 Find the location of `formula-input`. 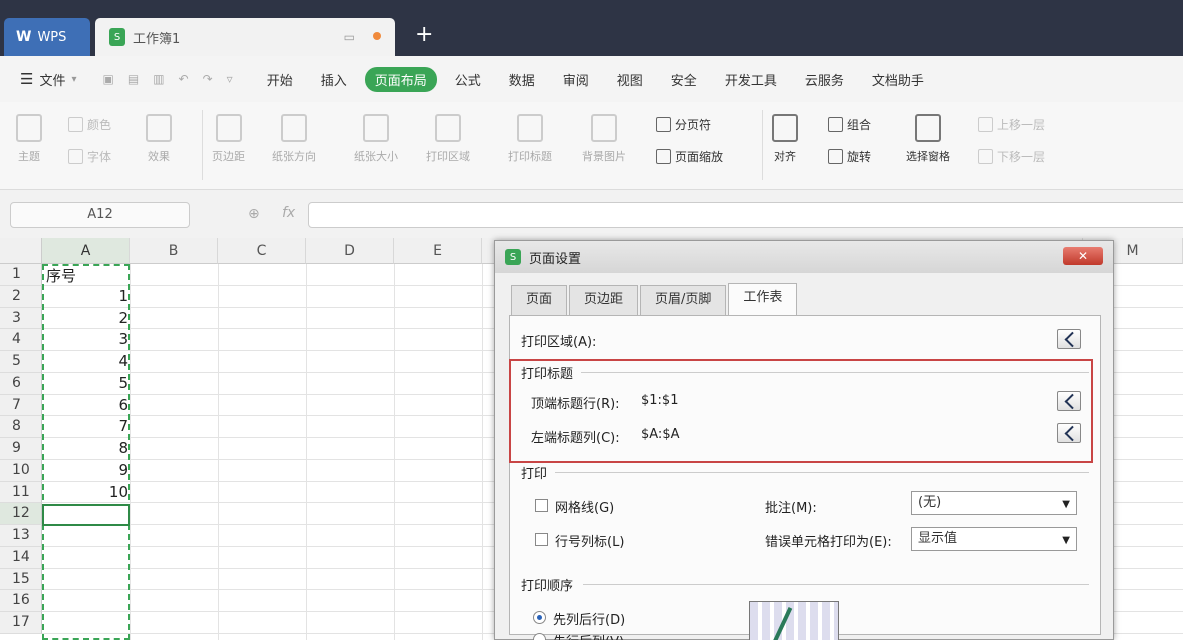

formula-input is located at coordinates (745, 215).